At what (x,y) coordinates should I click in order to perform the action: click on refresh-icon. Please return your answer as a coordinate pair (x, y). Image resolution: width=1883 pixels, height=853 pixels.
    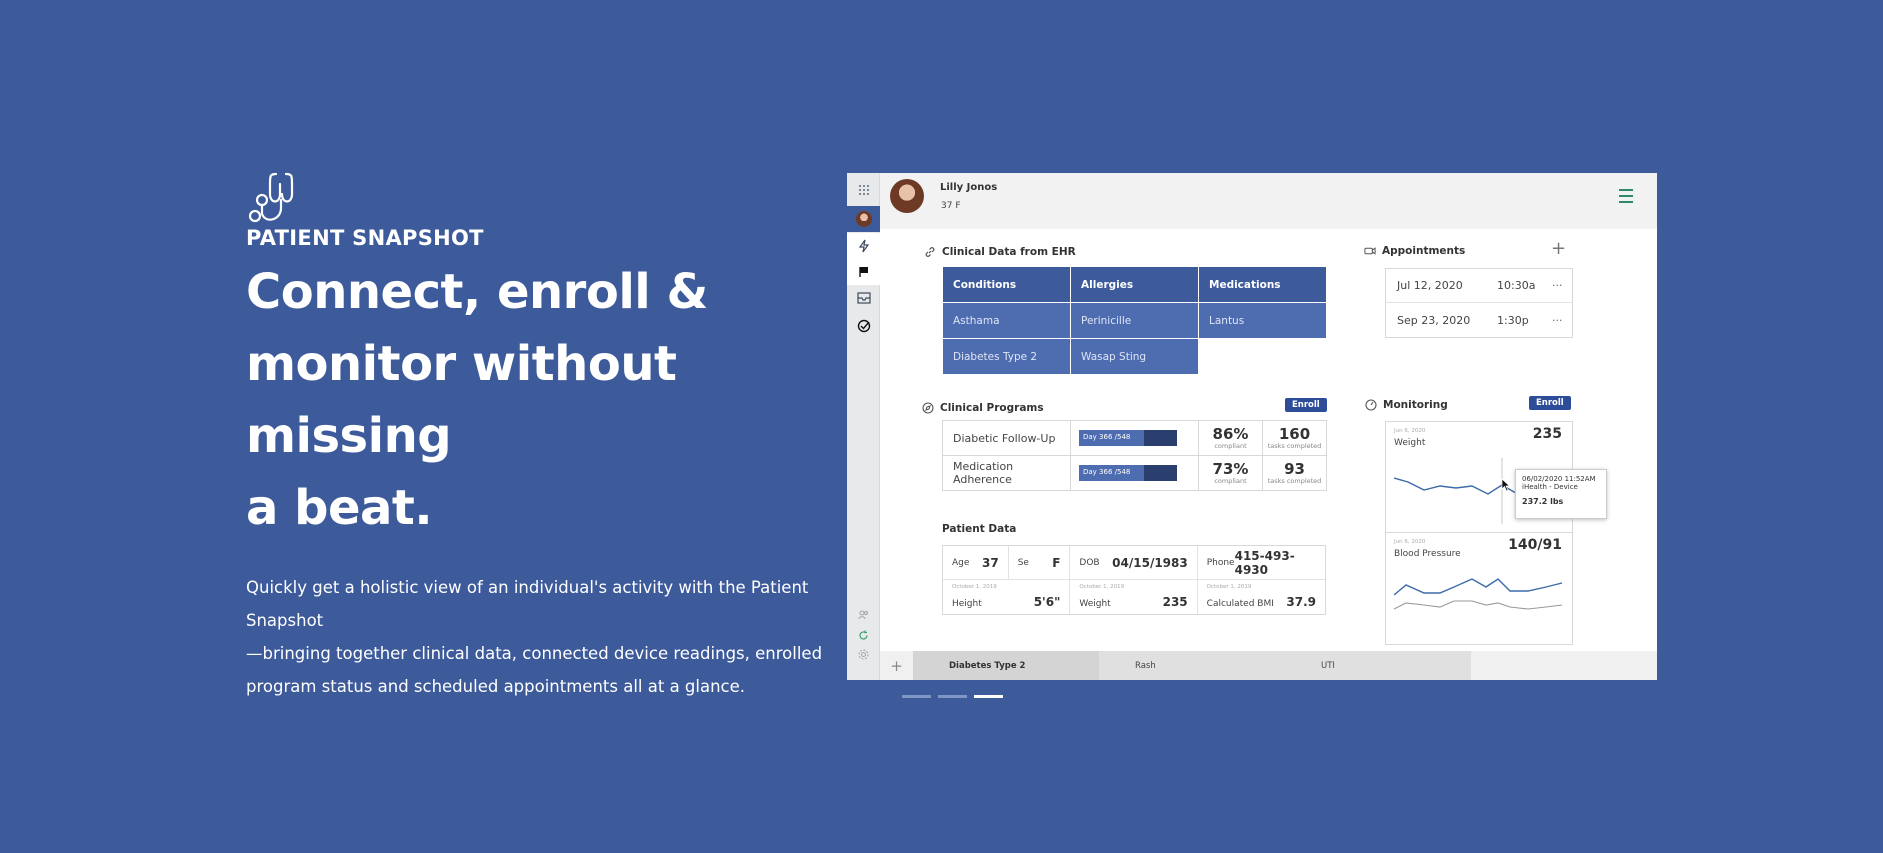
    Looking at the image, I should click on (863, 635).